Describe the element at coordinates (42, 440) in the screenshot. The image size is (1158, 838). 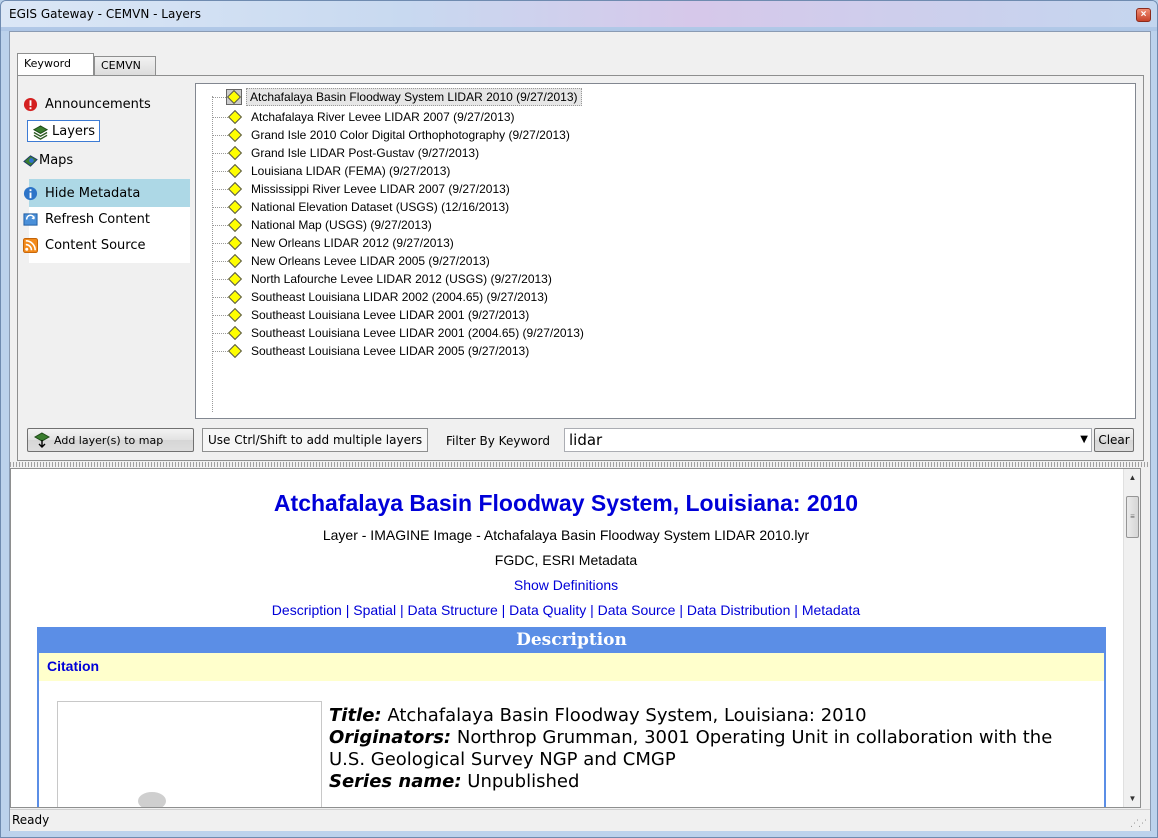
I see `add-layer-icon` at that location.